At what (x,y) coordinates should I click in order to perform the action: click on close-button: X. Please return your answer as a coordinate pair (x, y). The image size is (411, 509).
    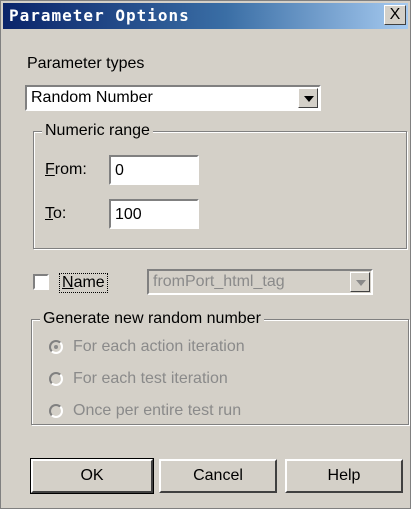
    Looking at the image, I should click on (395, 15).